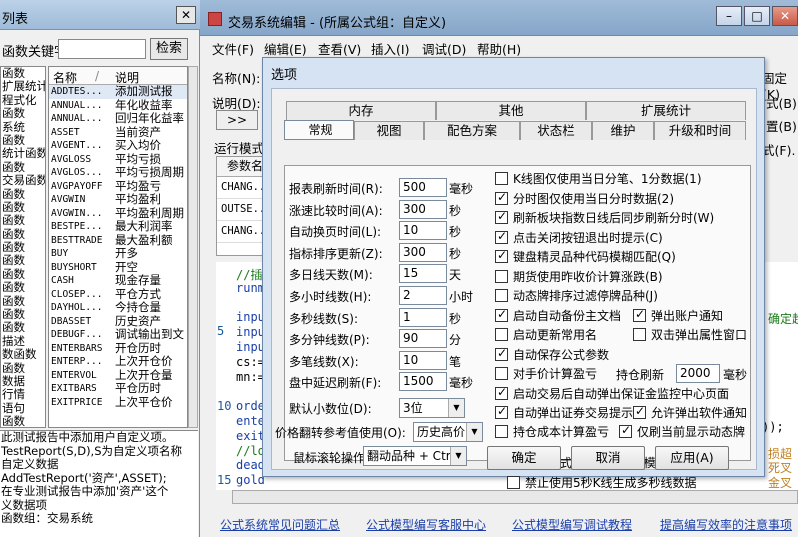 The height and width of the screenshot is (537, 798). What do you see at coordinates (250, 421) in the screenshot?
I see `code-line: ente` at bounding box center [250, 421].